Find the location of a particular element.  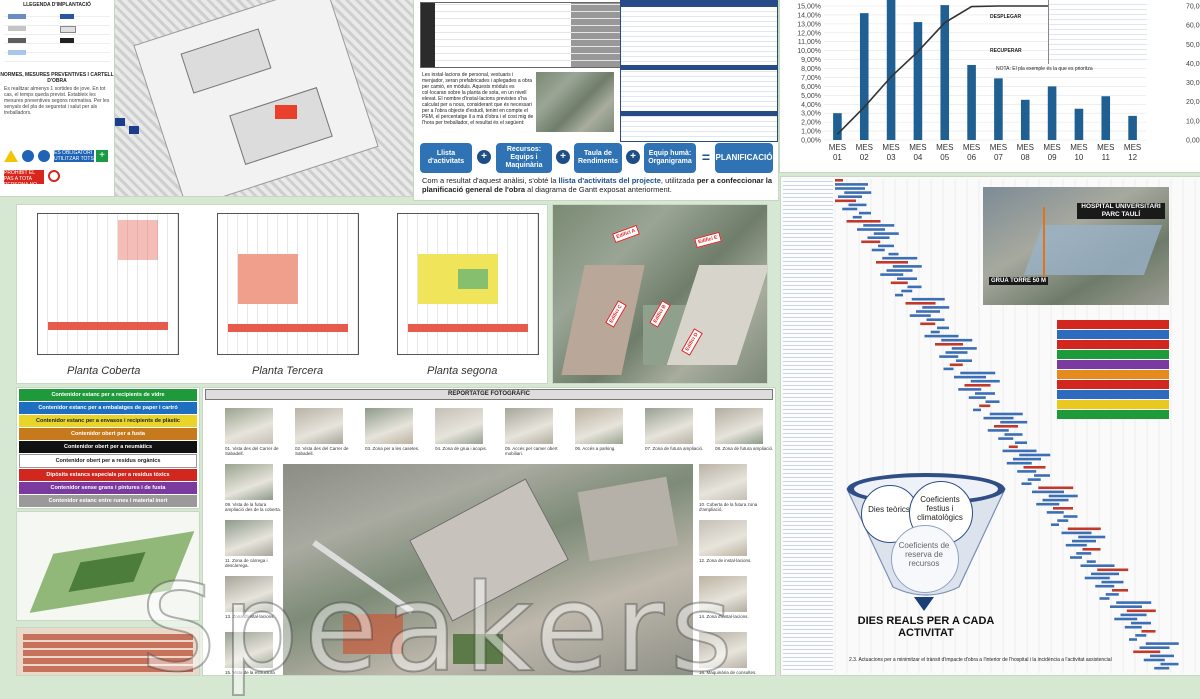

y-tick-label: 14,00% is located at coordinates (809, 15).